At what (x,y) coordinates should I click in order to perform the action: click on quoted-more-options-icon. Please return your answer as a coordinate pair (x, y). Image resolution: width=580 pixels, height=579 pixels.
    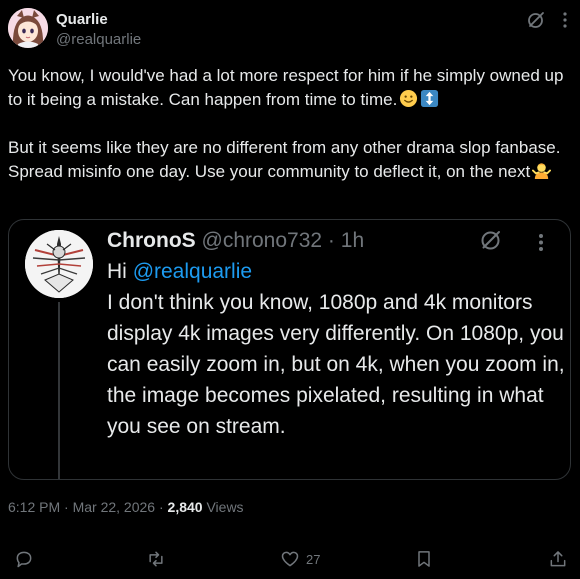
    Looking at the image, I should click on (541, 242).